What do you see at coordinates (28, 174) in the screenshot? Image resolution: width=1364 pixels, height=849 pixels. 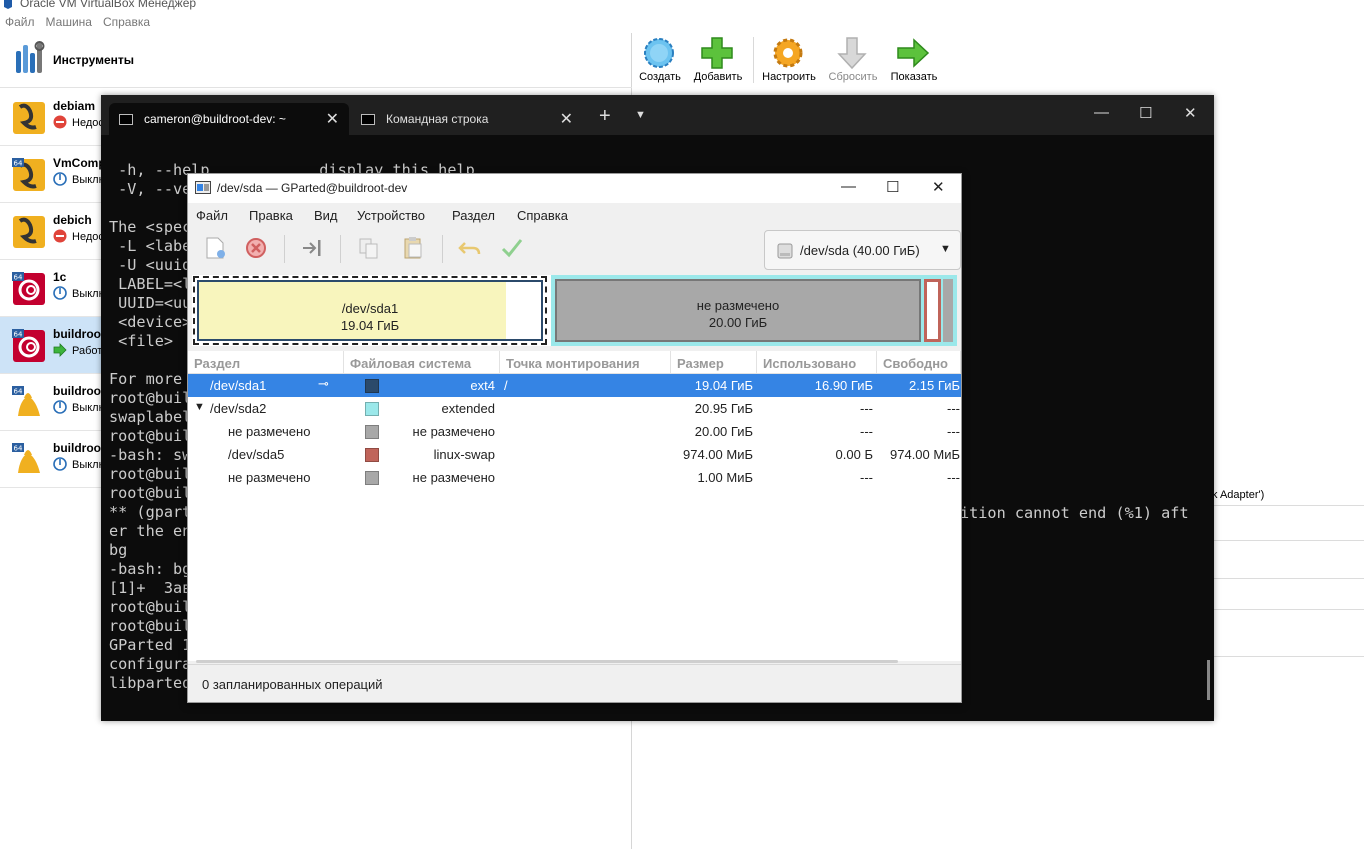 I see `os-64-icon: 64` at bounding box center [28, 174].